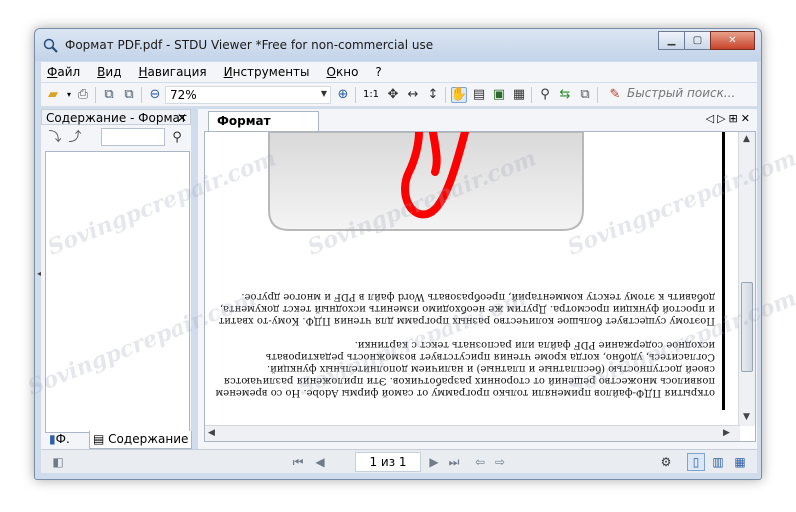 This screenshot has width=796, height=512. I want to click on menu-help: ?, so click(378, 72).